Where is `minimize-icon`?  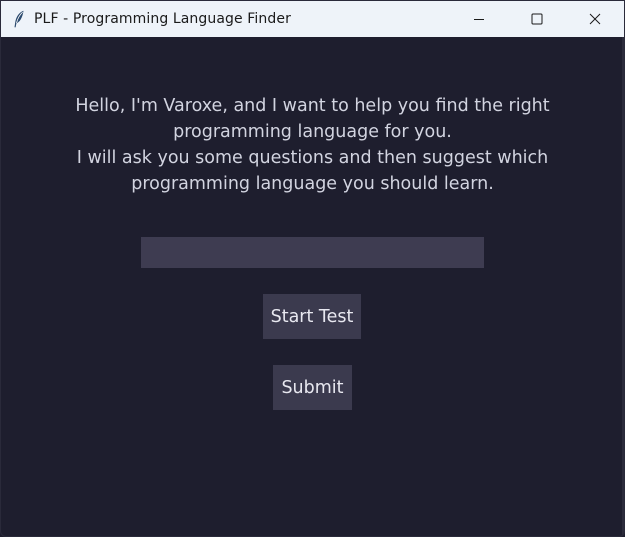
minimize-icon is located at coordinates (479, 19).